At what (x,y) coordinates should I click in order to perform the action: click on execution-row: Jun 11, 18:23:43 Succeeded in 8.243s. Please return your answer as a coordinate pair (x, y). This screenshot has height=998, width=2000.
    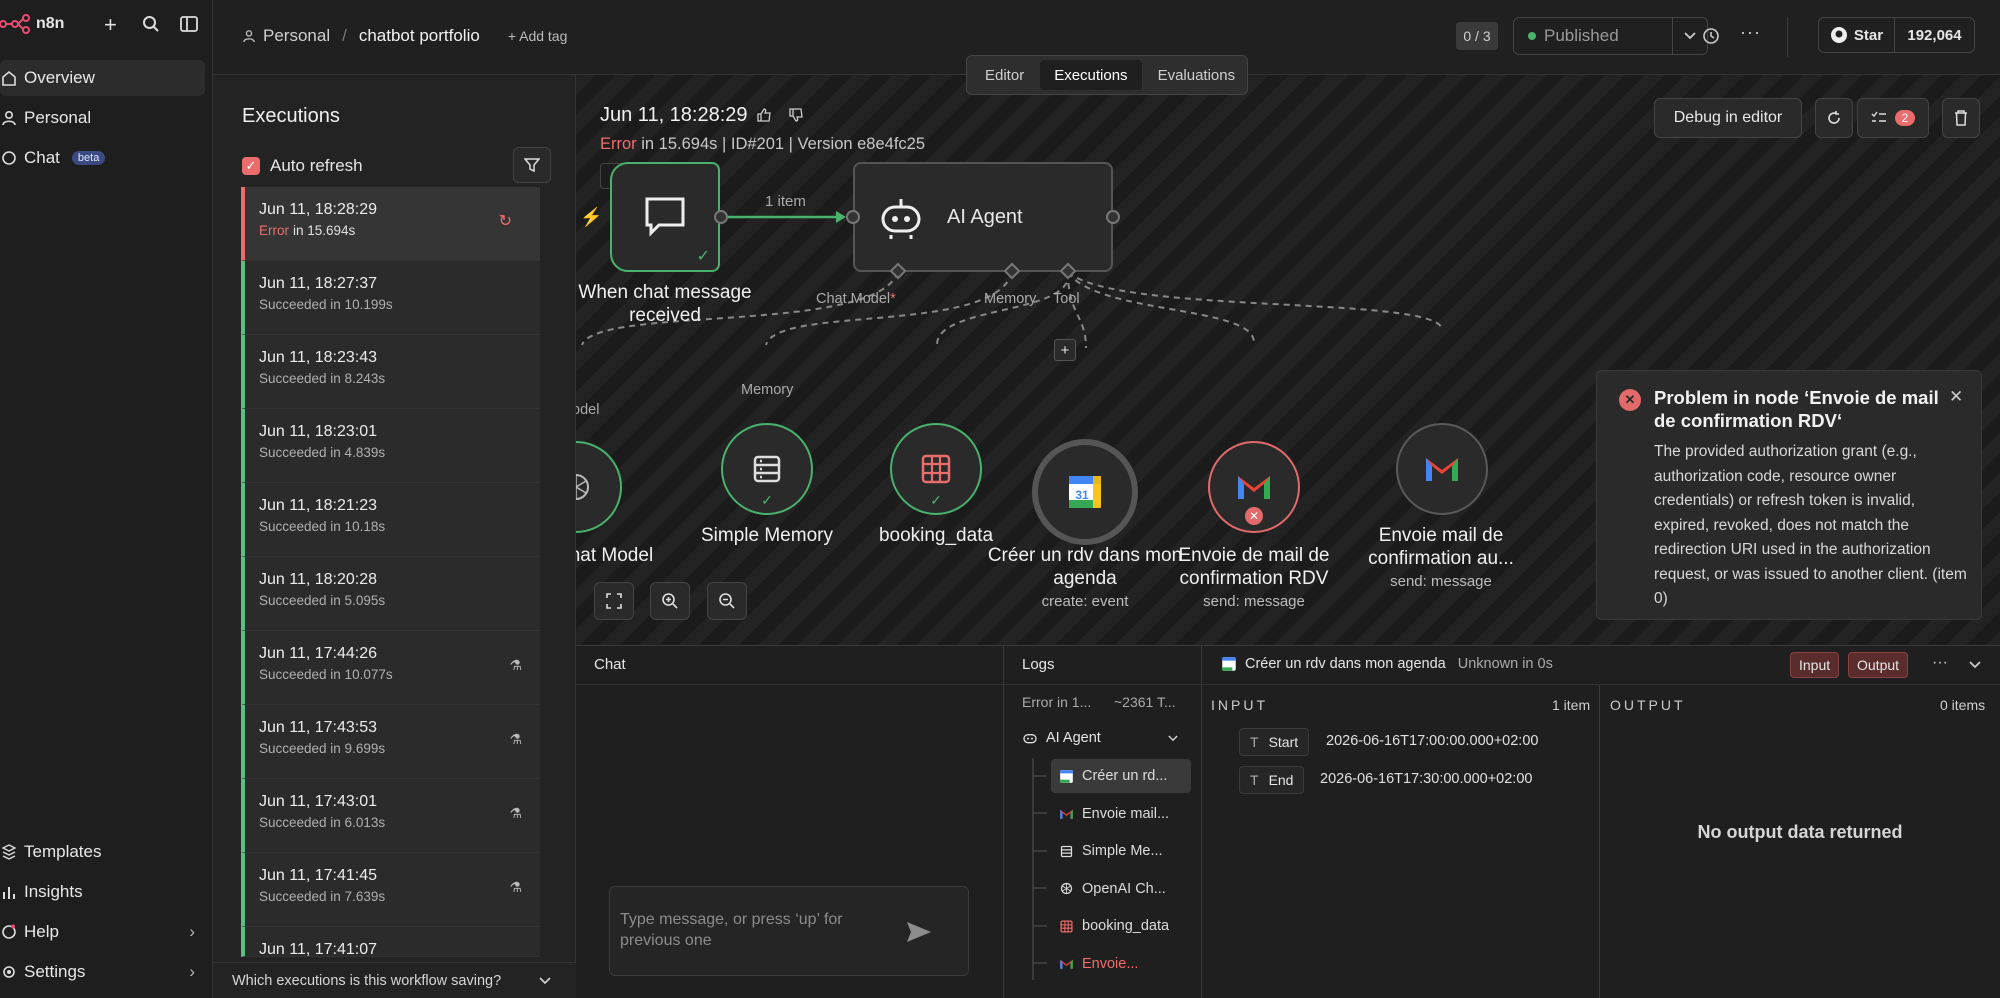
    Looking at the image, I should click on (390, 372).